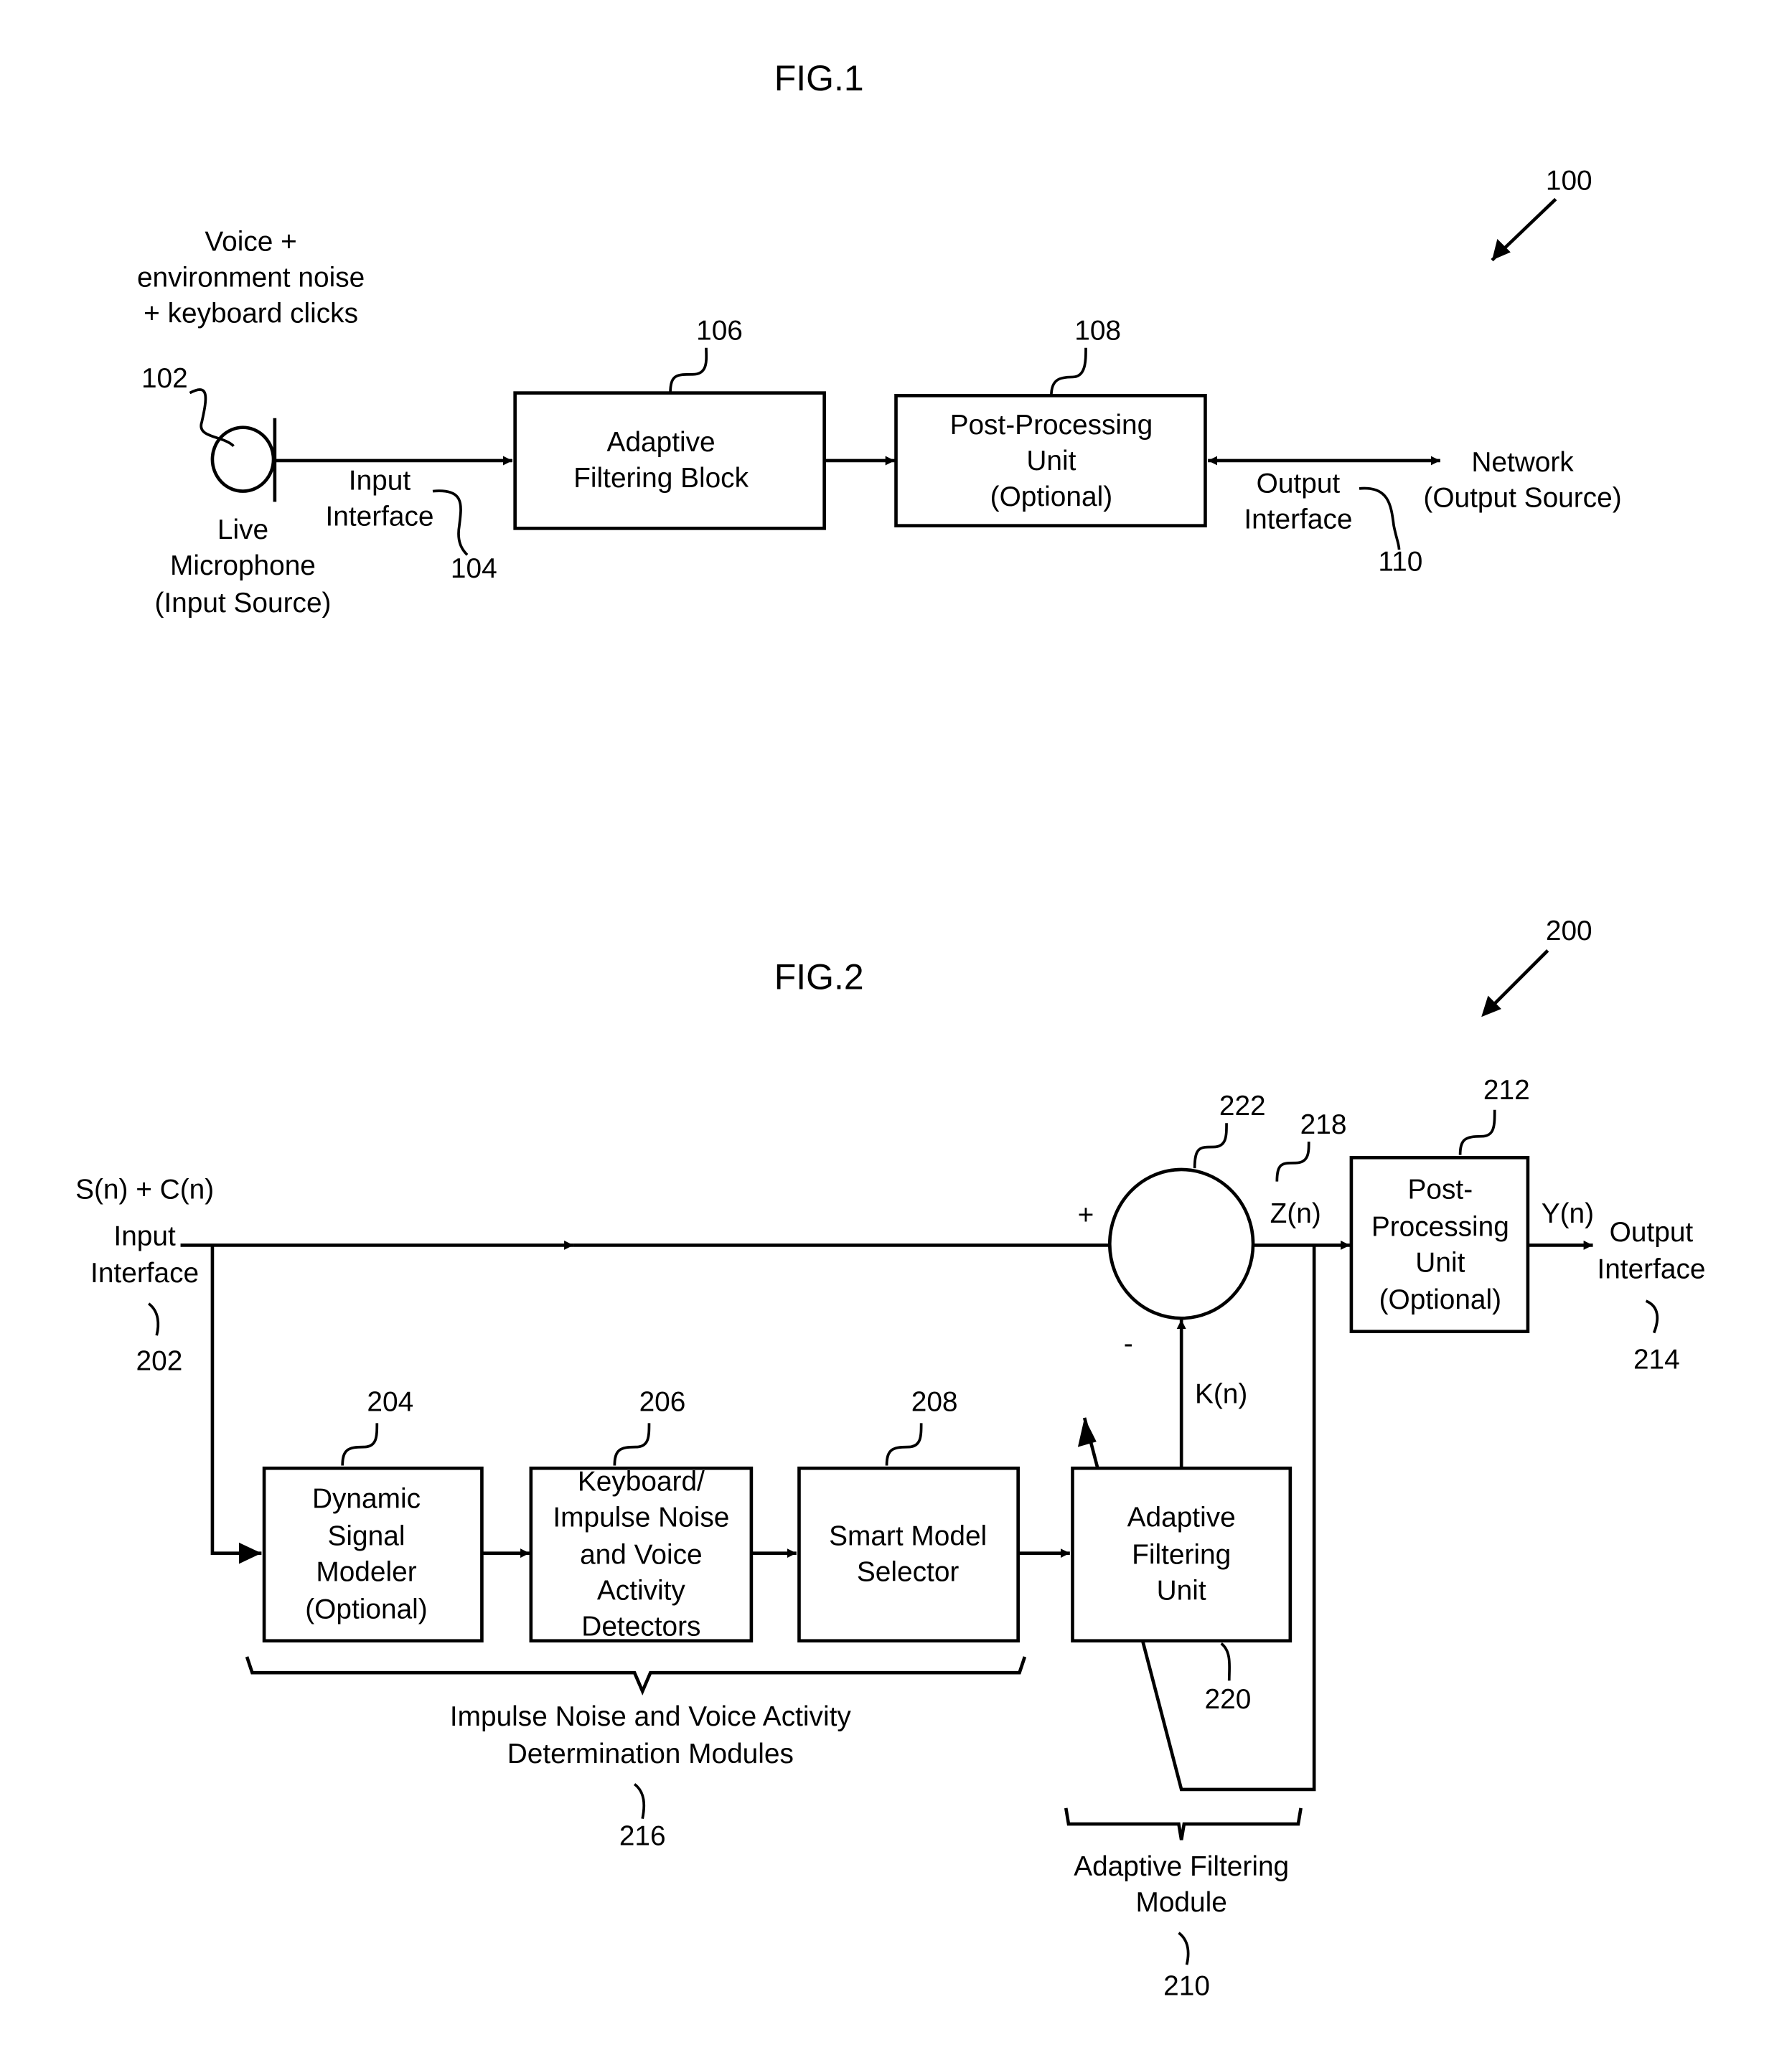 This screenshot has width=1792, height=2055. What do you see at coordinates (144, 1255) in the screenshot?
I see `fig2-input-interface-label: Input Interface` at bounding box center [144, 1255].